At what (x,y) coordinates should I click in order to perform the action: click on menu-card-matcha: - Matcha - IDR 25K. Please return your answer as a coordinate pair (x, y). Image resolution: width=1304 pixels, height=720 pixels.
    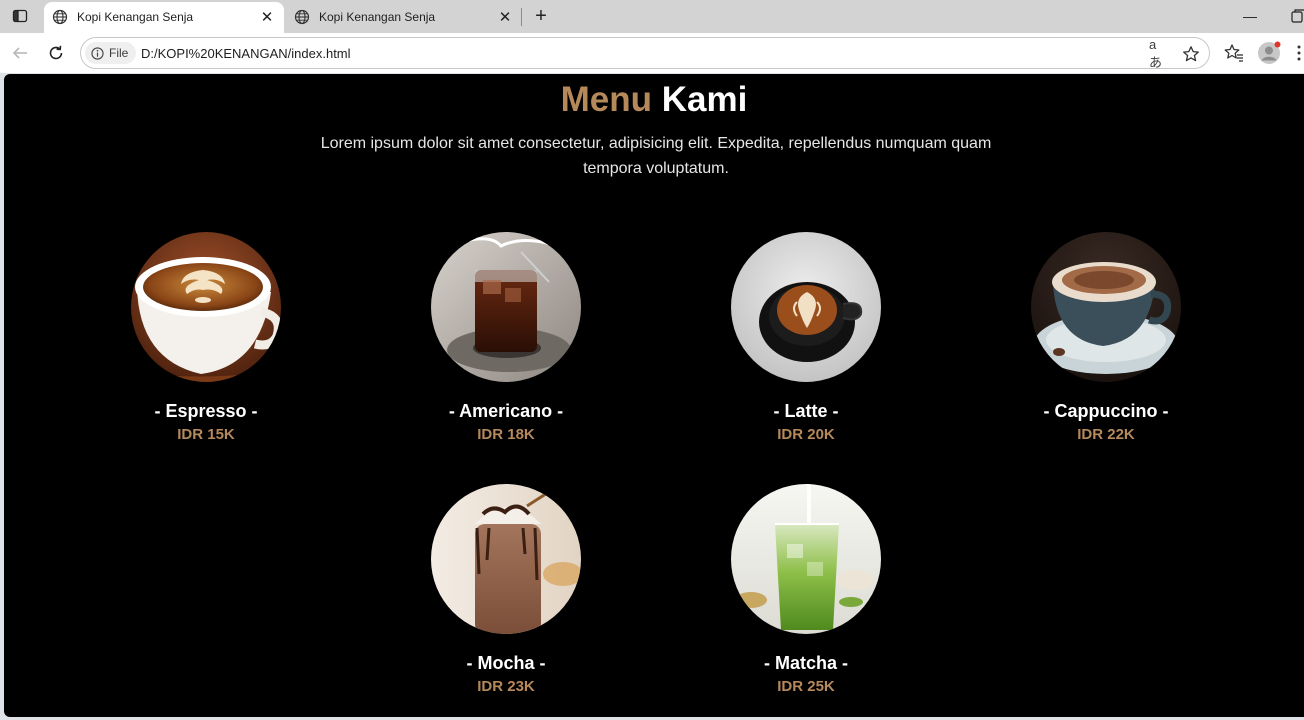
    Looking at the image, I should click on (806, 590).